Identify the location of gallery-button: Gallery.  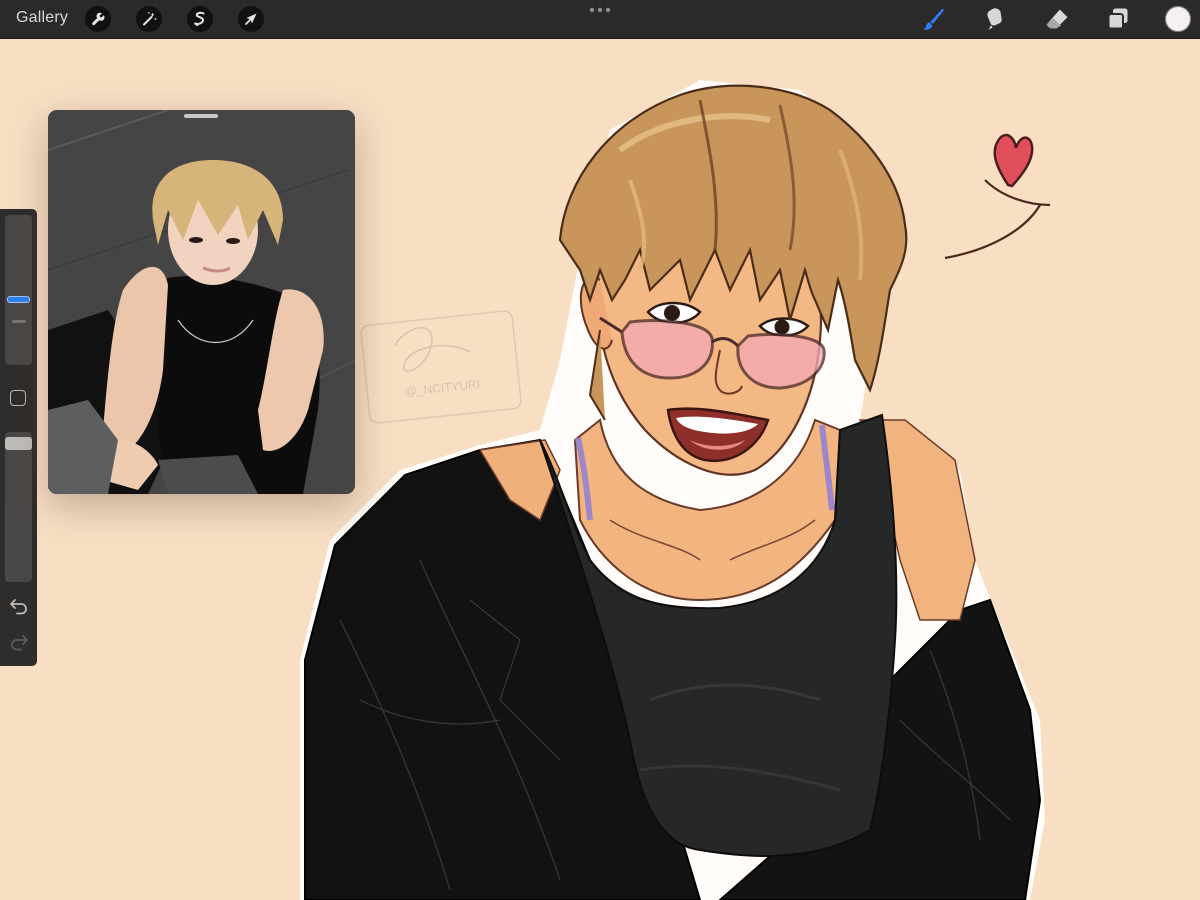
(42, 18).